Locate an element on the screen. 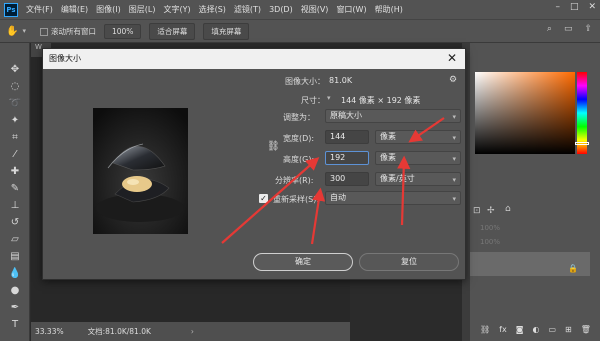 The height and width of the screenshot is (341, 600). new-layer-icon: ⊞ is located at coordinates (568, 329).